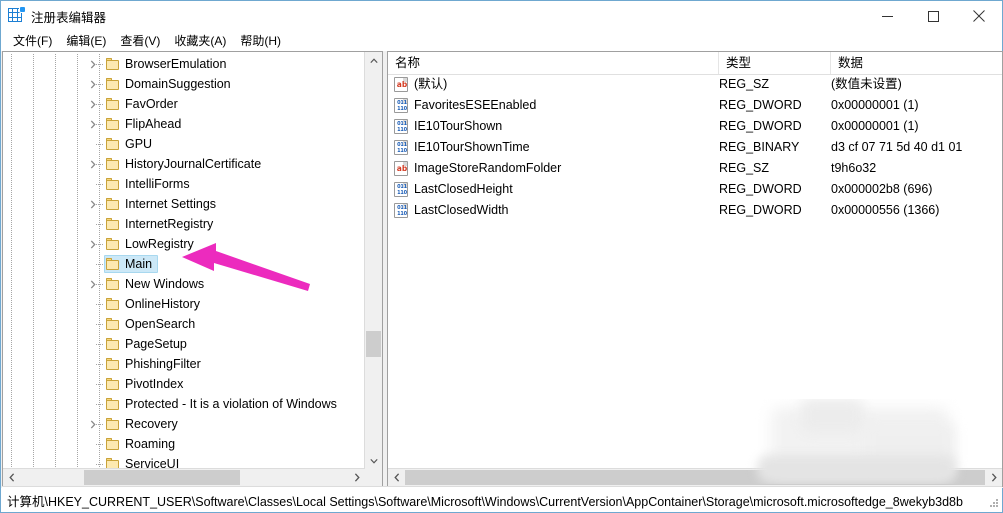  What do you see at coordinates (184, 64) in the screenshot?
I see `tree-item-browseremulation: BrowserEmulation` at bounding box center [184, 64].